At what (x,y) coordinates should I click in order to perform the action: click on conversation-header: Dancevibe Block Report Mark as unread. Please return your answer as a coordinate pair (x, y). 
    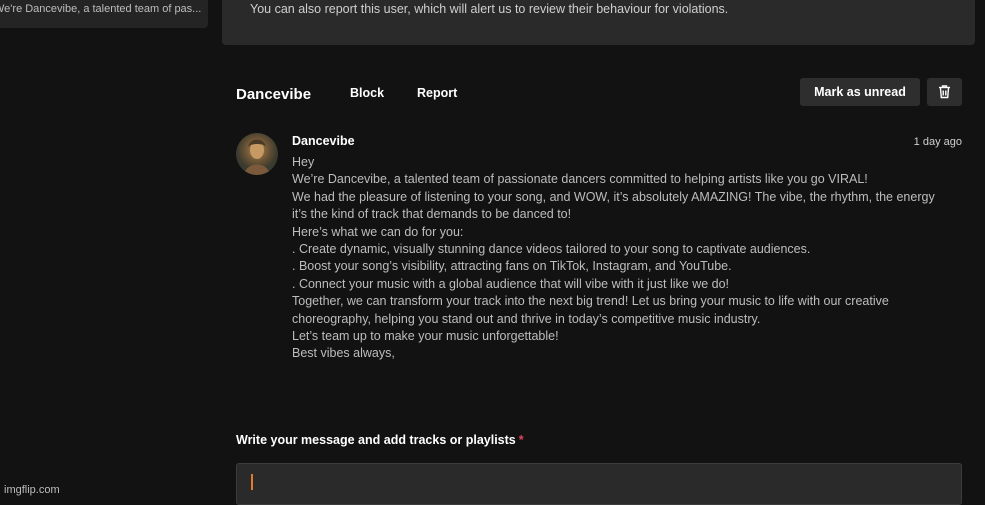
    Looking at the image, I should click on (599, 93).